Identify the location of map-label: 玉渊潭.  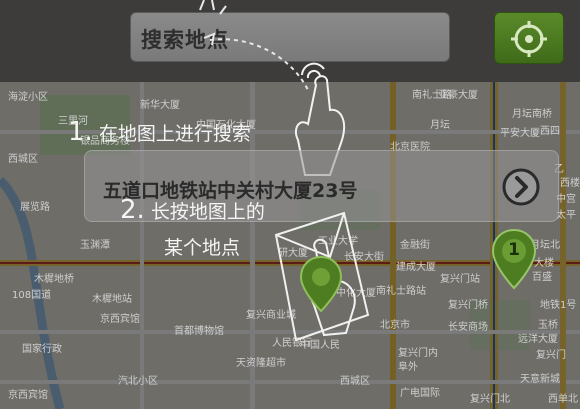
(95, 245).